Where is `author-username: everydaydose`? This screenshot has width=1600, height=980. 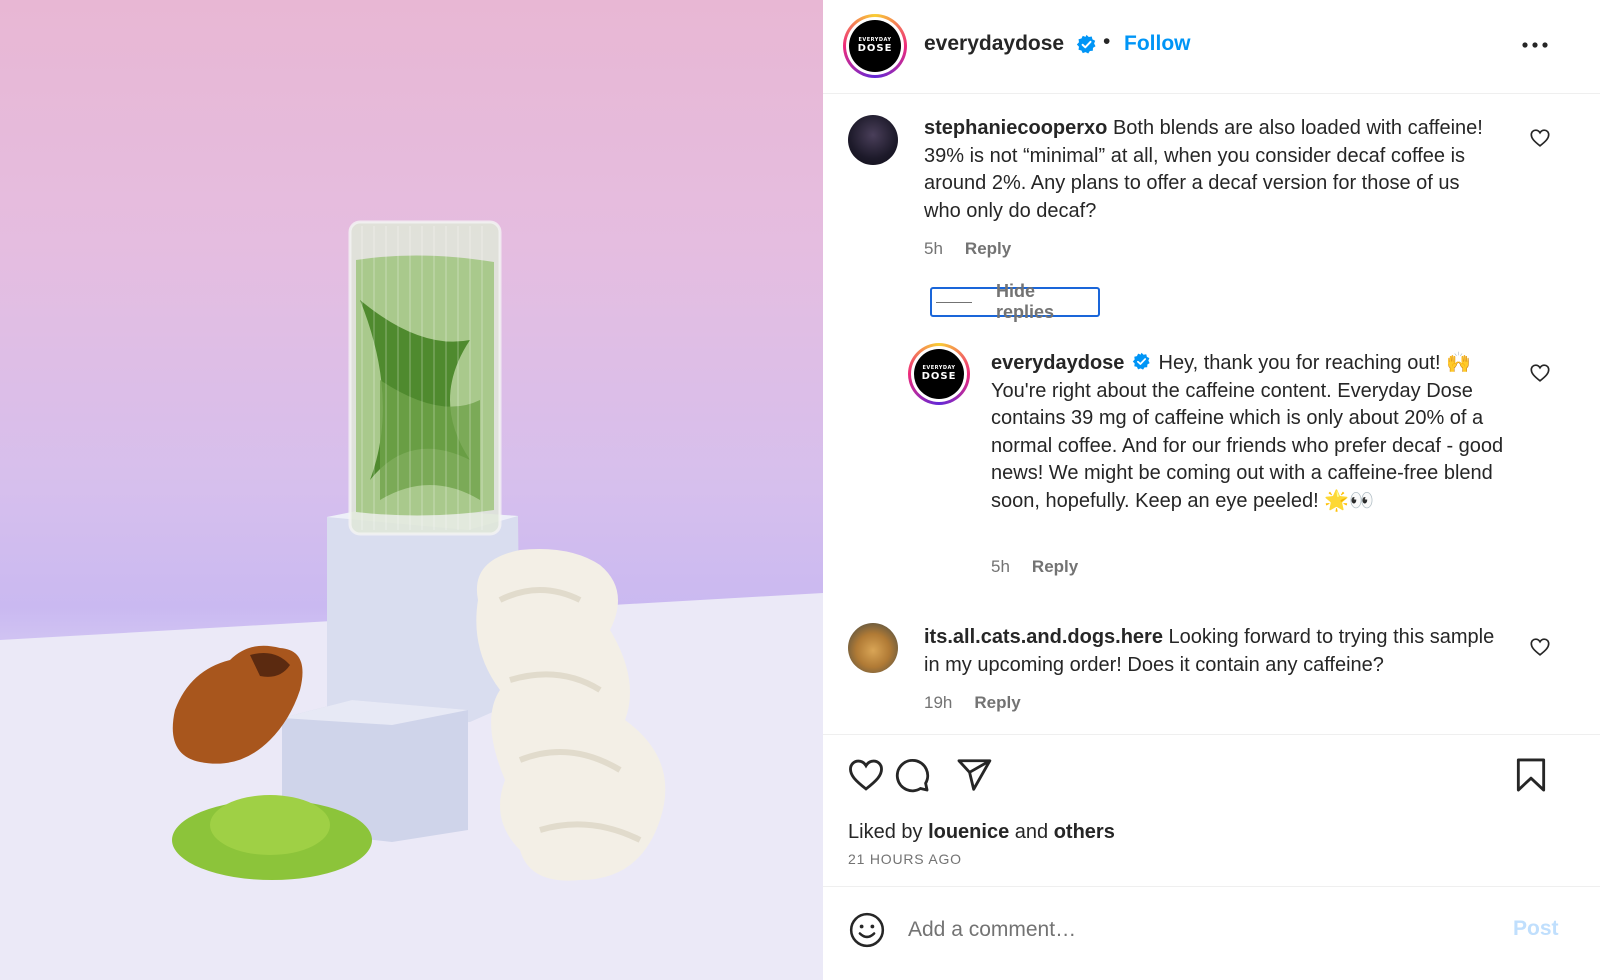 author-username: everydaydose is located at coordinates (994, 44).